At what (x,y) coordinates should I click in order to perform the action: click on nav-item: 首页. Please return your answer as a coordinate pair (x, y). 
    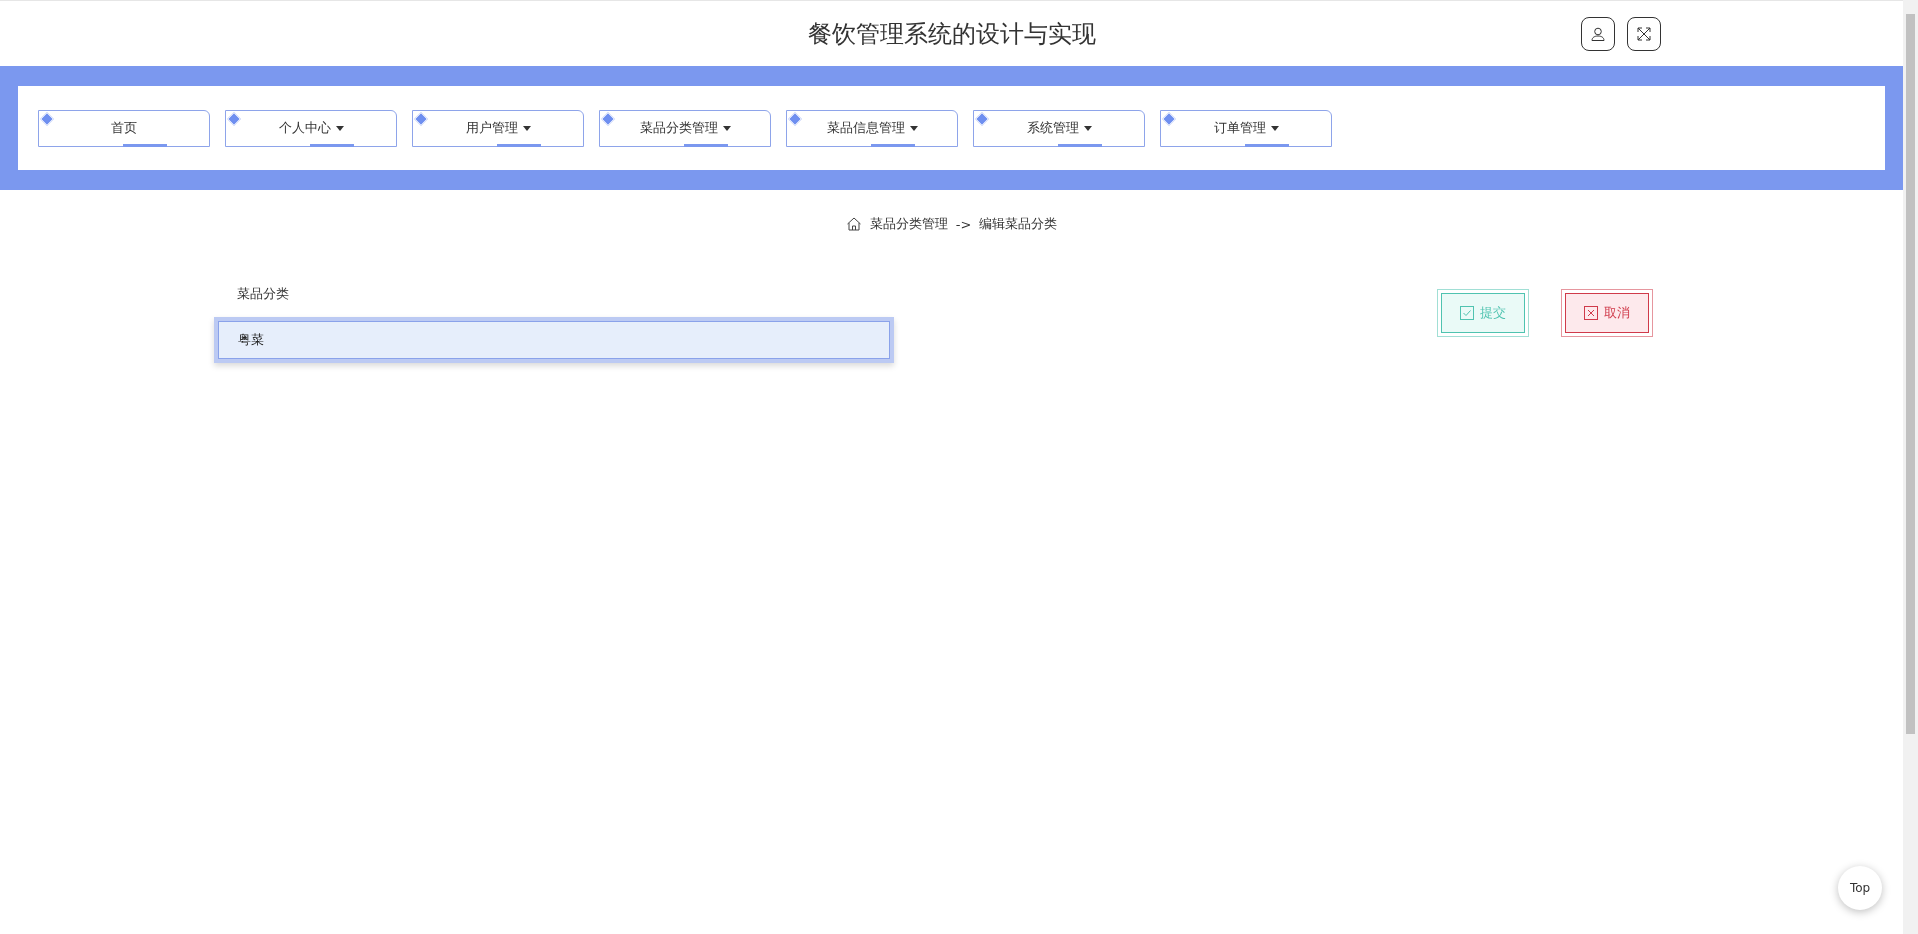
    Looking at the image, I should click on (124, 128).